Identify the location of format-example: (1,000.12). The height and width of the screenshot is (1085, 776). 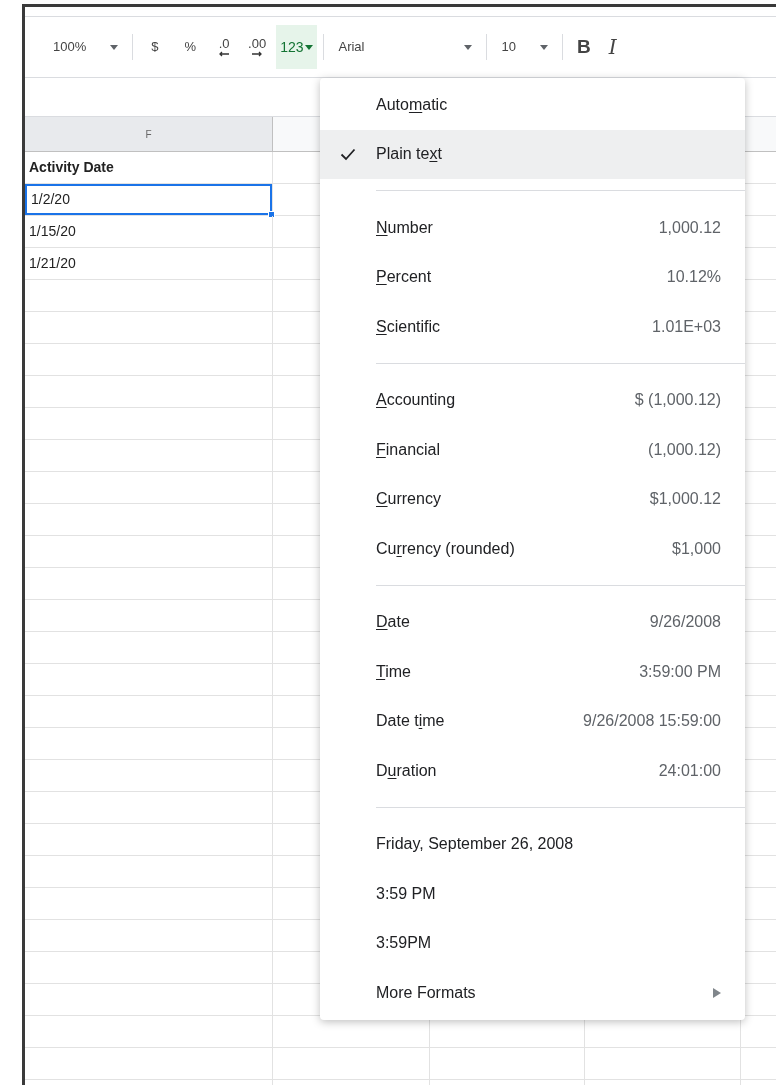
(684, 449).